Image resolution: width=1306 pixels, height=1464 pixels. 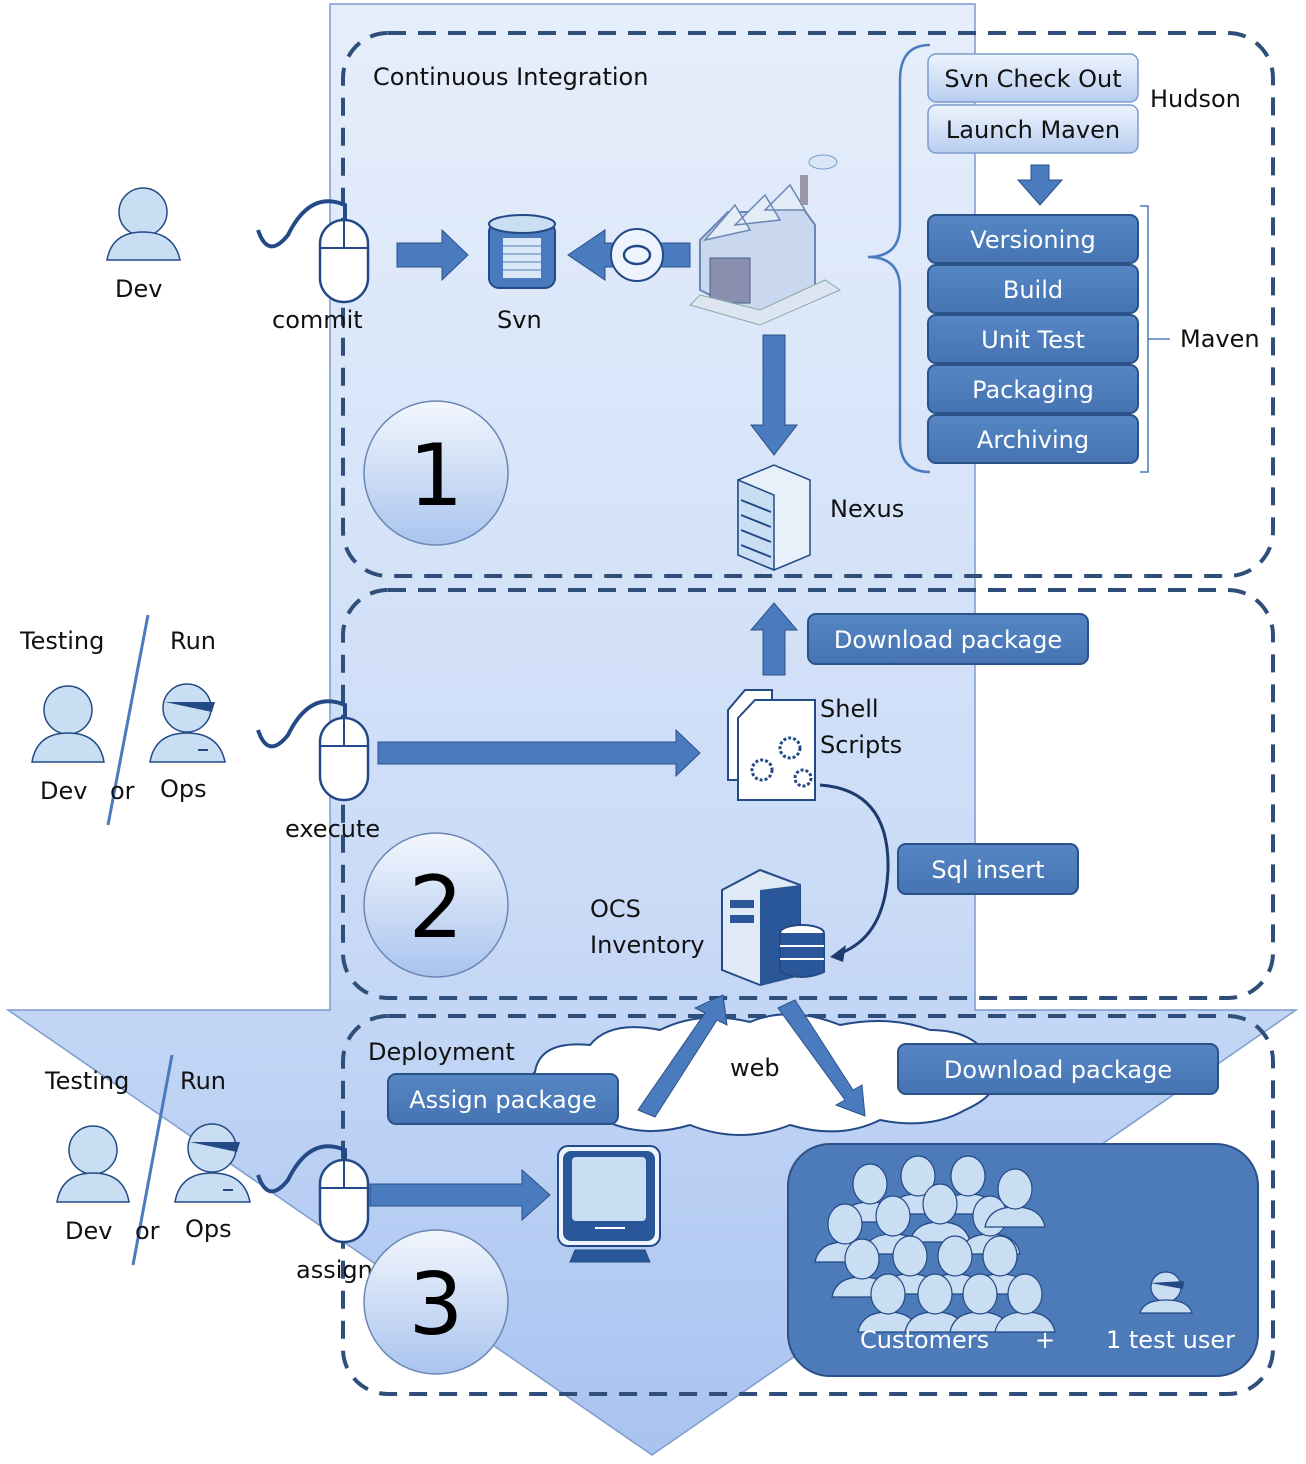 I want to click on test-user-label: 1 test user, so click(x=1170, y=1340).